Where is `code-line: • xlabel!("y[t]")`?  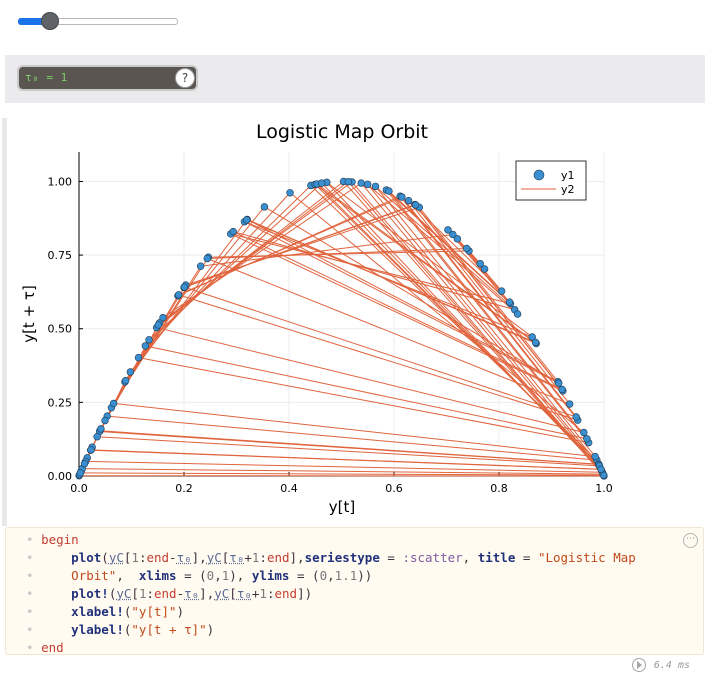
code-line: • xlabel!("y[t]") is located at coordinates (105, 611).